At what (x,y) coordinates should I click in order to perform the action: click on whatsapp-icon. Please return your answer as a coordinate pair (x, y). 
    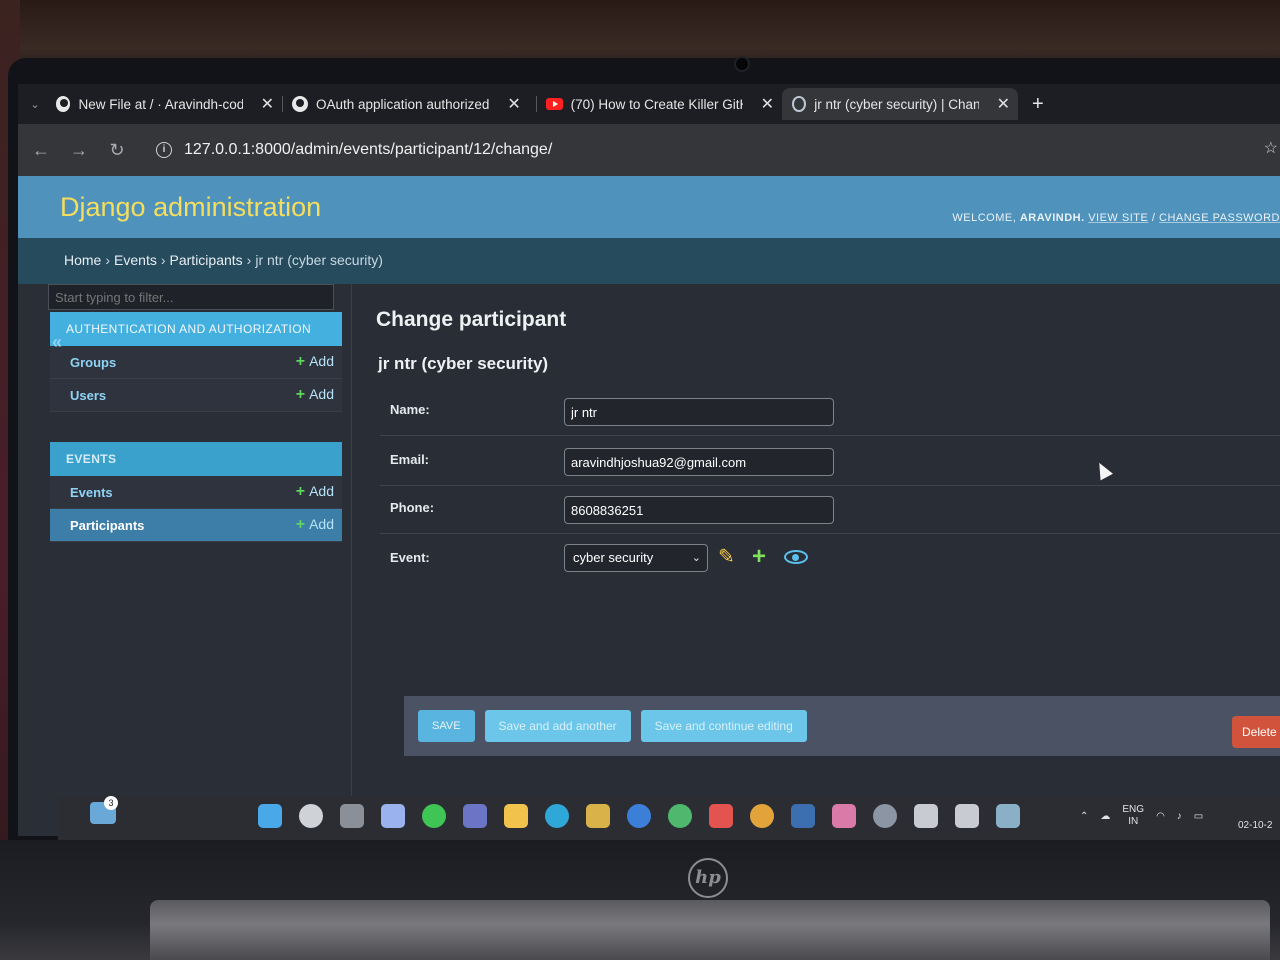
    Looking at the image, I should click on (434, 816).